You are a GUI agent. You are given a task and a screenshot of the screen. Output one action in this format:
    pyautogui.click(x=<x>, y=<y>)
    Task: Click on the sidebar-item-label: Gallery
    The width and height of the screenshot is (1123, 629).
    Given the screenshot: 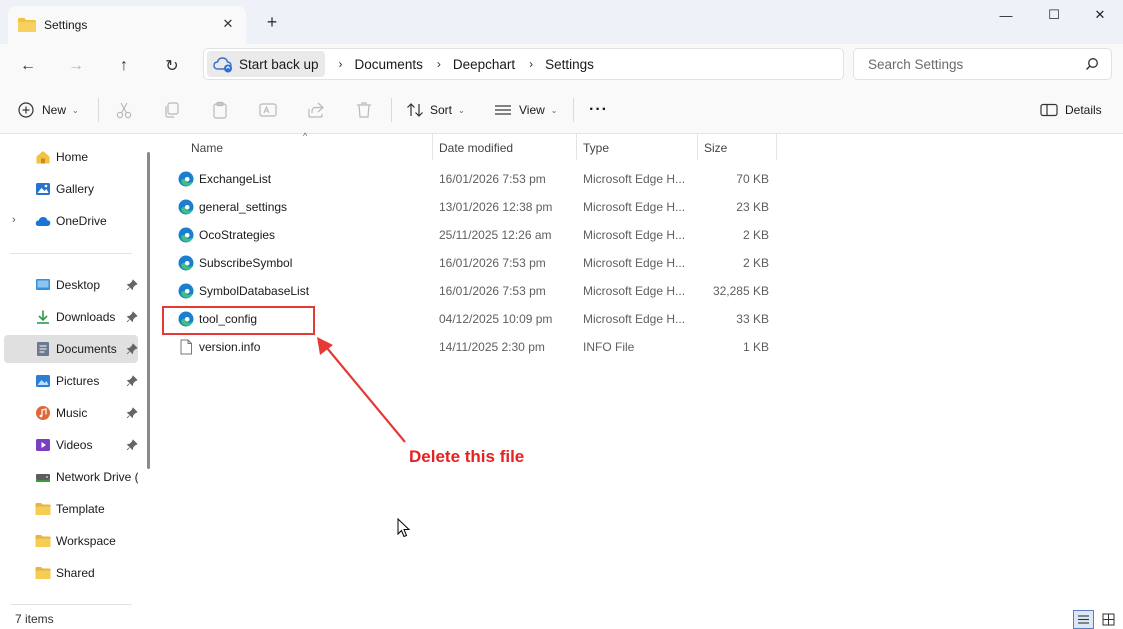 What is the action you would take?
    pyautogui.click(x=75, y=189)
    